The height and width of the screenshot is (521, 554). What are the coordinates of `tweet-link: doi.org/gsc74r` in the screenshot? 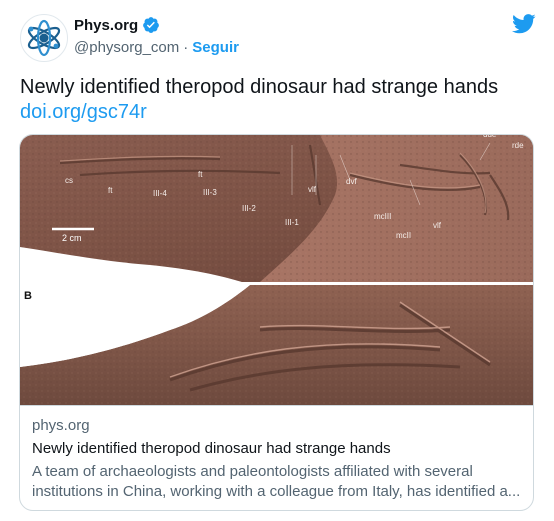 It's located at (280, 112).